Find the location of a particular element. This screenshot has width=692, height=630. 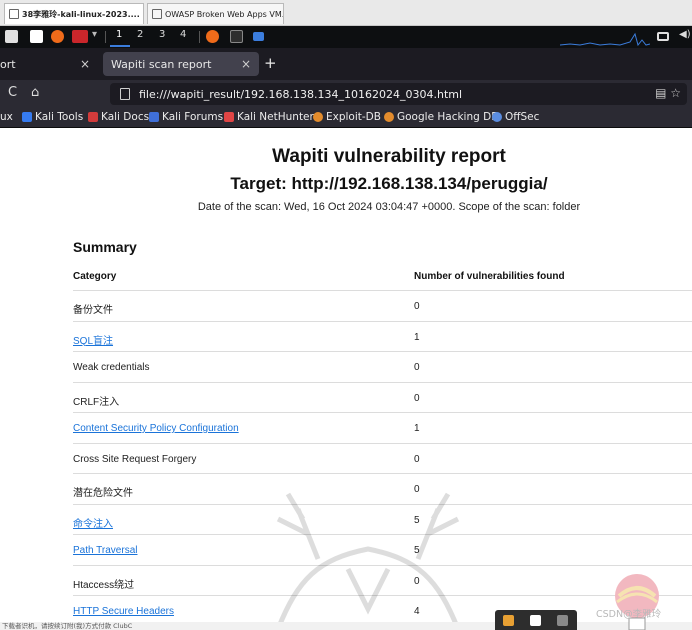

text-editor-icon is located at coordinates (36, 36).